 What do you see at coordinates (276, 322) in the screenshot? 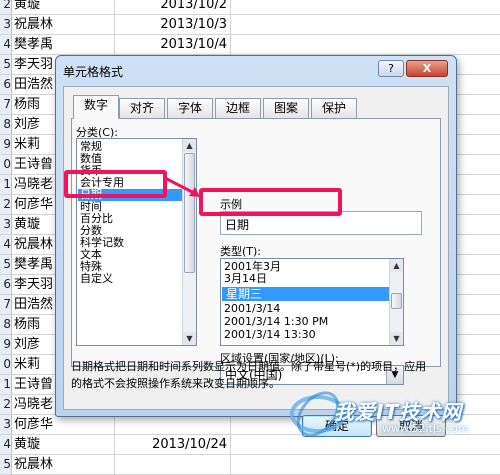
I see `type-item-ymd-pm: 2001/3/14 1:30 PM` at bounding box center [276, 322].